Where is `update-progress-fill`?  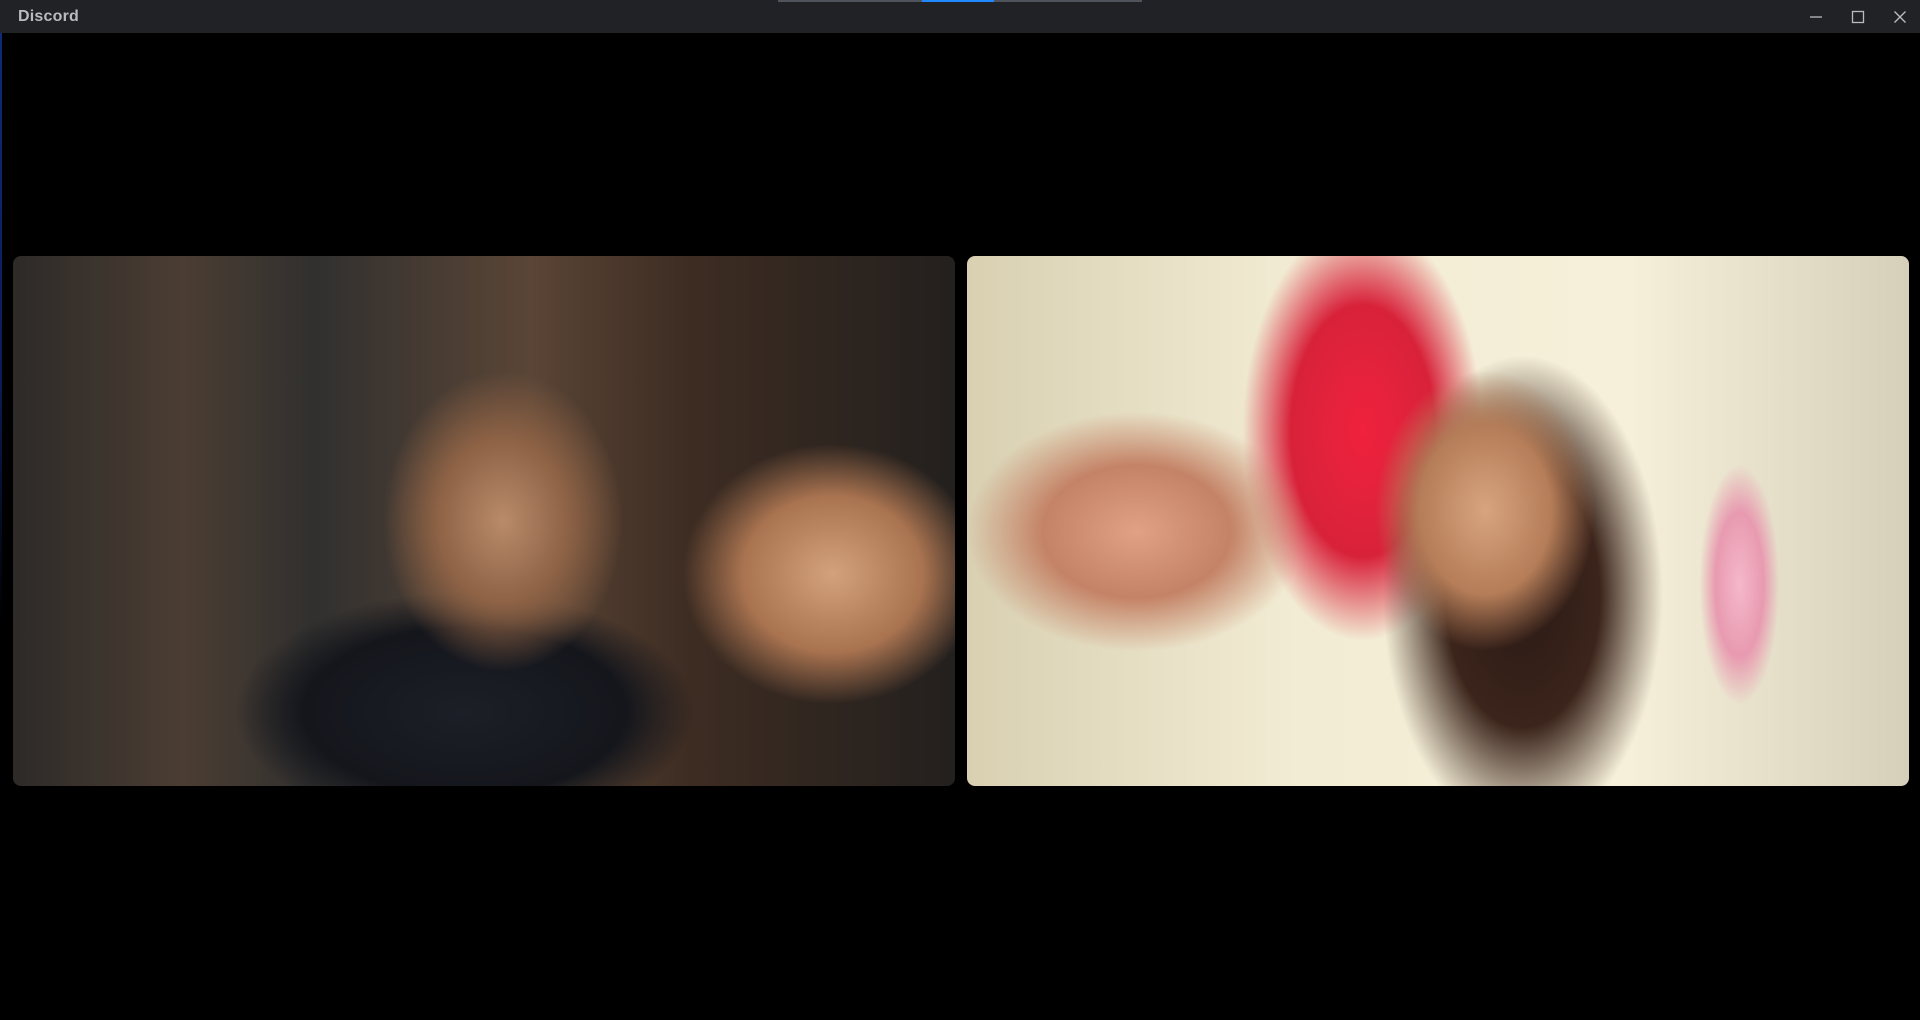 update-progress-fill is located at coordinates (958, 1).